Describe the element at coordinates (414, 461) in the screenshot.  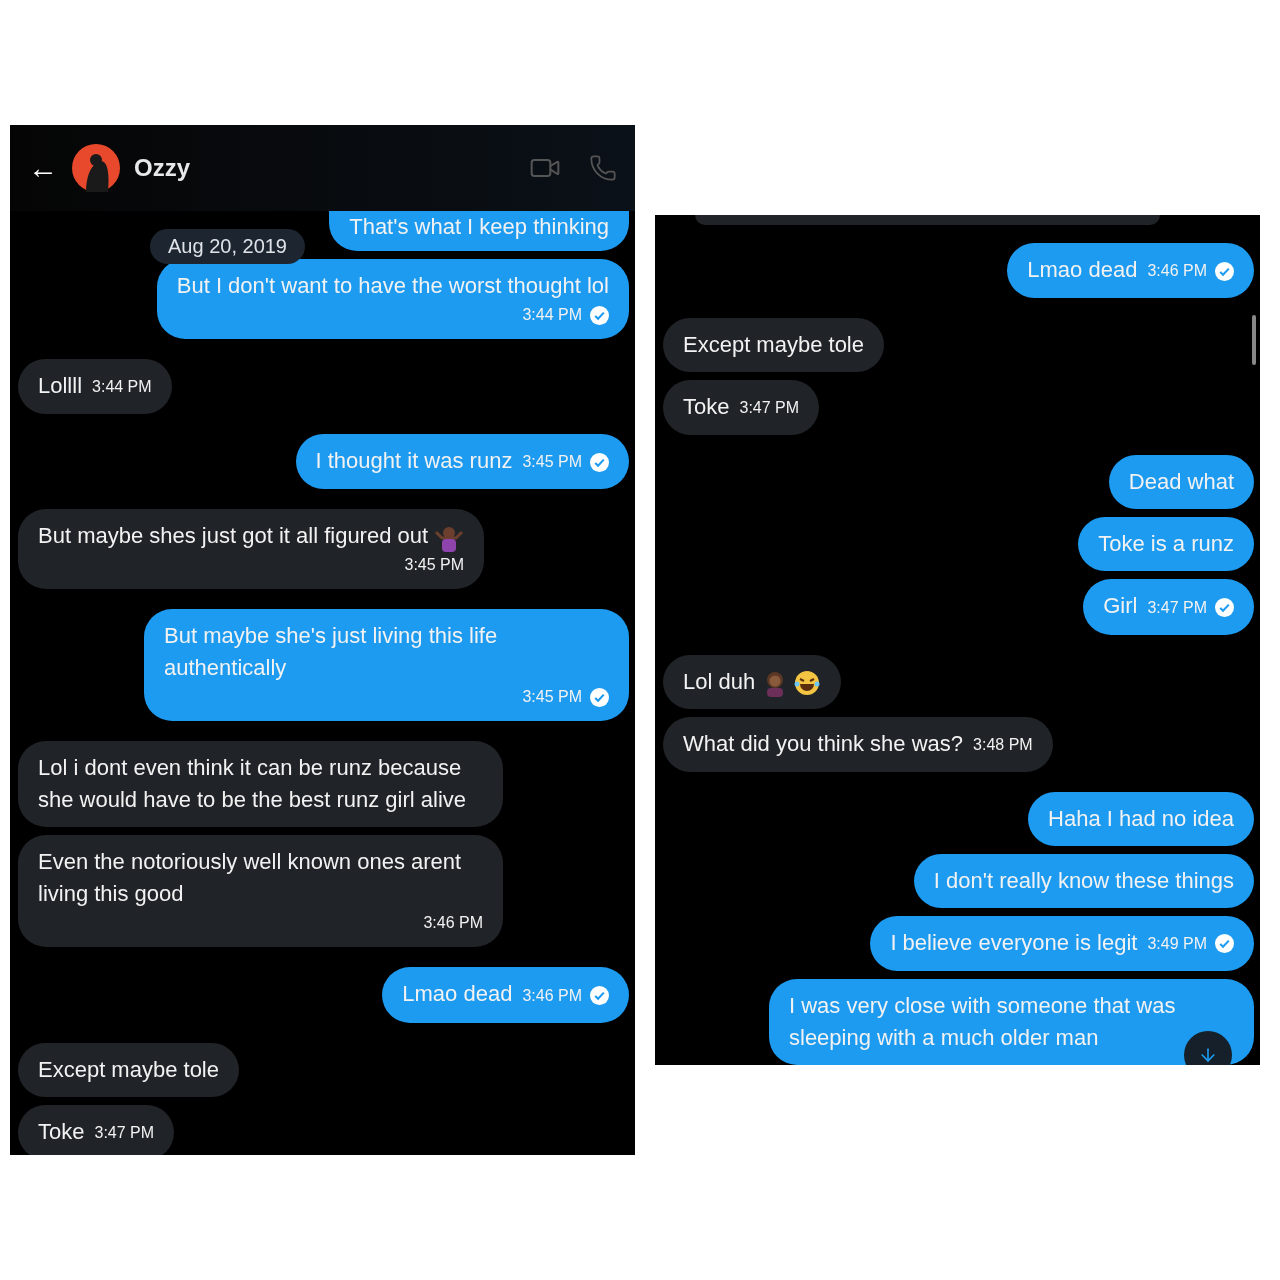
I see `message-text: I thought it was runz` at that location.